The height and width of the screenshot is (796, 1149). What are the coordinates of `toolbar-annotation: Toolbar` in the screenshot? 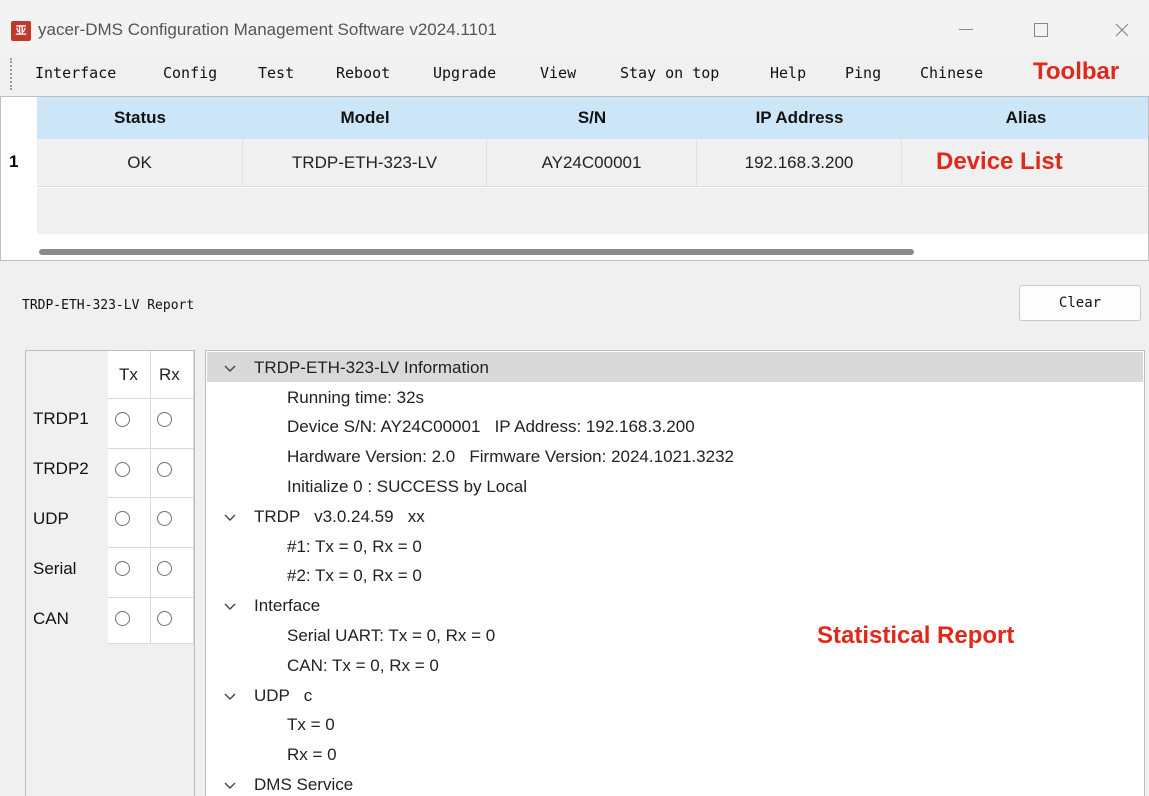 It's located at (1076, 71).